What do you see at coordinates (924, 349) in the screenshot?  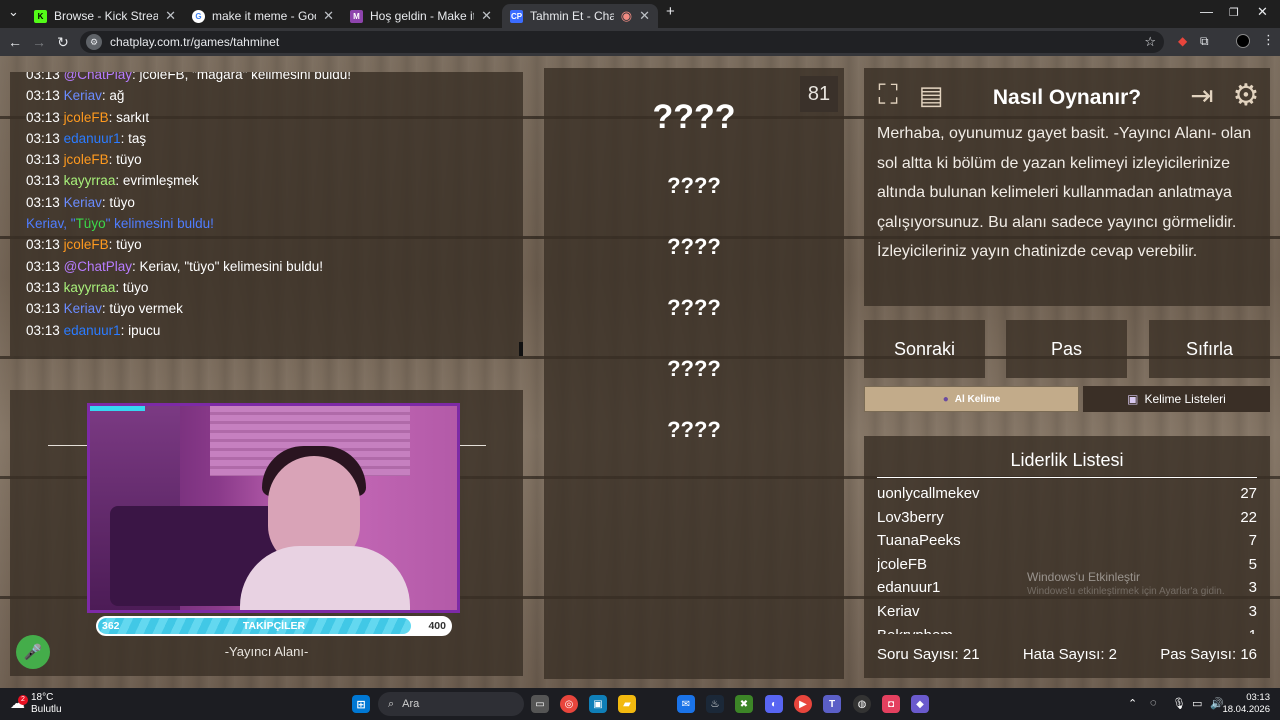 I see `next-button: Sonraki` at bounding box center [924, 349].